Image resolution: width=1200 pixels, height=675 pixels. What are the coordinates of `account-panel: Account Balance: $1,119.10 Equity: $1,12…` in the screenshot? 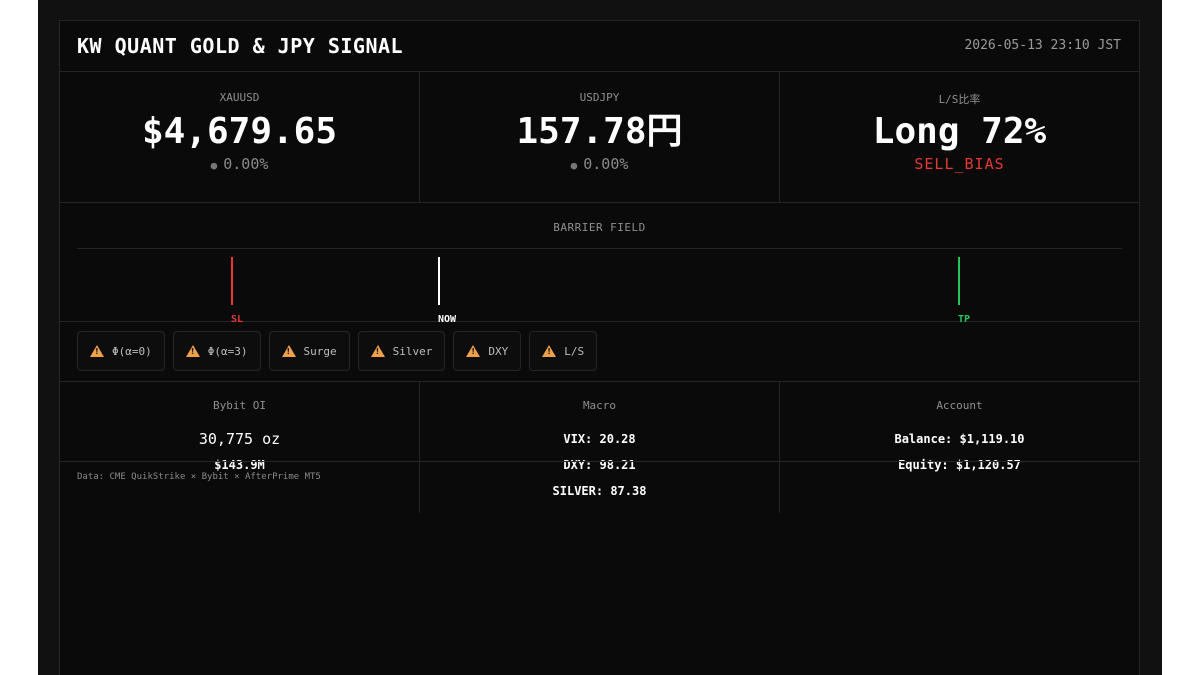 It's located at (959, 447).